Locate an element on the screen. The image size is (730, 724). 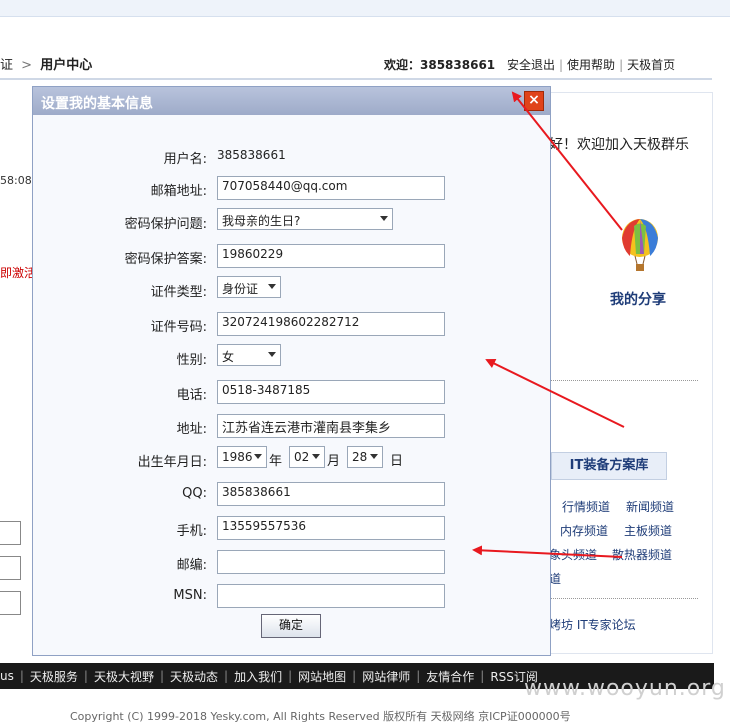
footer-link: 网站律师 is located at coordinates (386, 676).